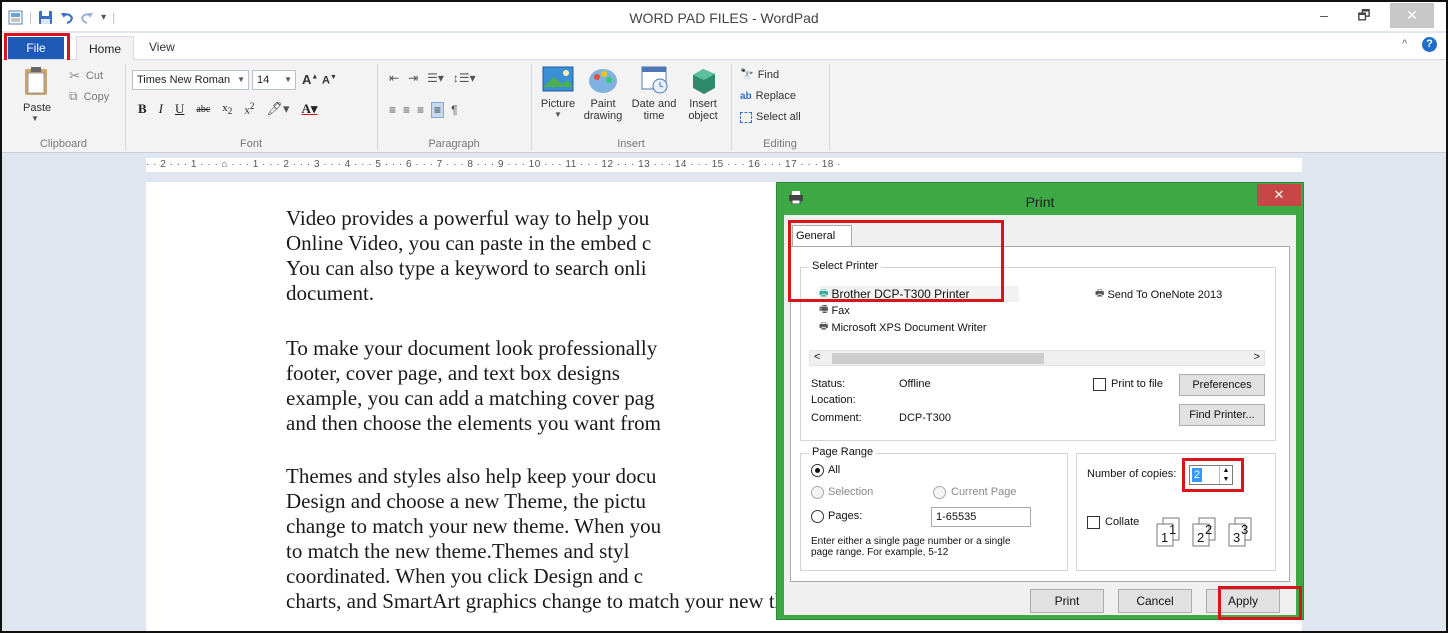 This screenshot has width=1448, height=633. I want to click on scrollbar-thumb, so click(938, 358).